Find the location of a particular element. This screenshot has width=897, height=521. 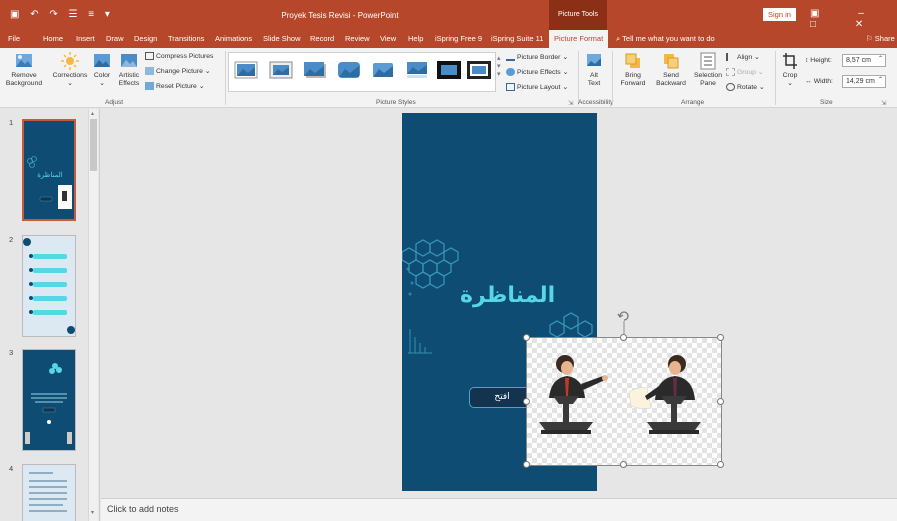

tab-review: Review is located at coordinates (357, 38).